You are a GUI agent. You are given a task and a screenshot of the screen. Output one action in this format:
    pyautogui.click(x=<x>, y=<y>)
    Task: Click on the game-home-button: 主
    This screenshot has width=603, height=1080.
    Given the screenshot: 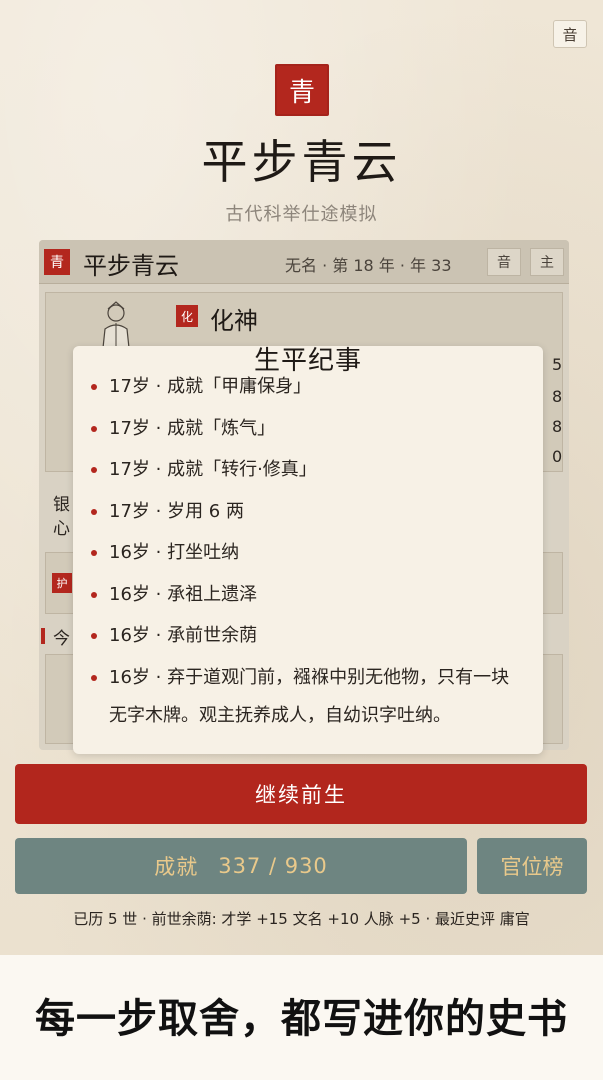 What is the action you would take?
    pyautogui.click(x=547, y=262)
    